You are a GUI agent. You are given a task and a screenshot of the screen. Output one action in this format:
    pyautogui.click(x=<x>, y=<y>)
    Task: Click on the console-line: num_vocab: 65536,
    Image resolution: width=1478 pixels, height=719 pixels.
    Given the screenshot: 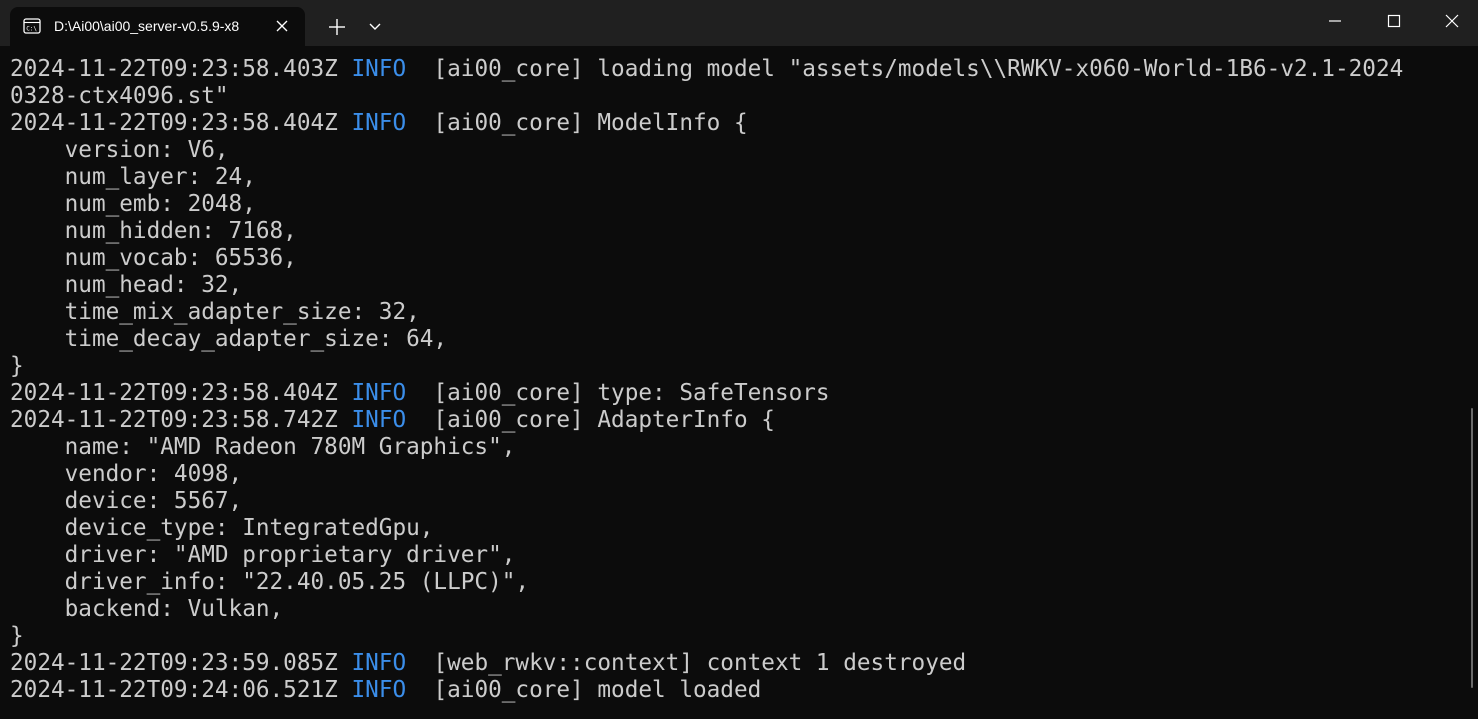 What is the action you would take?
    pyautogui.click(x=735, y=258)
    